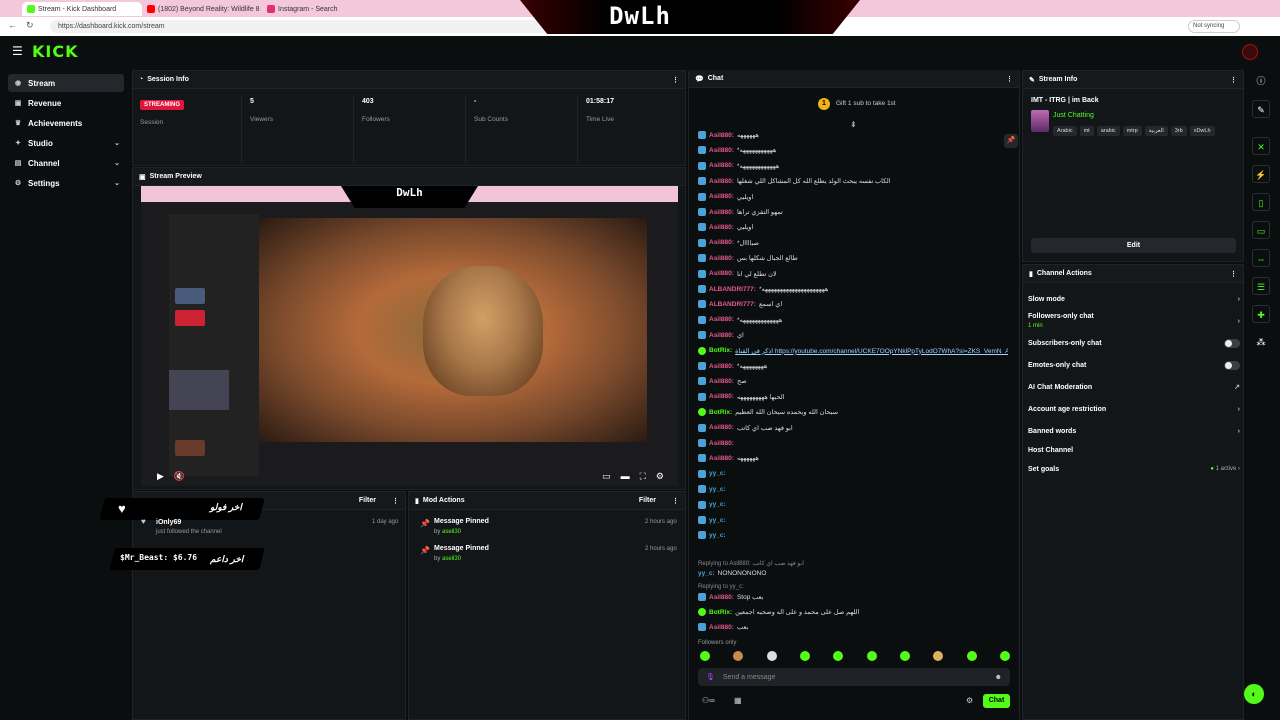 The width and height of the screenshot is (1280, 720). I want to click on action-emotes-only: Emotes-only chat, so click(1134, 365).